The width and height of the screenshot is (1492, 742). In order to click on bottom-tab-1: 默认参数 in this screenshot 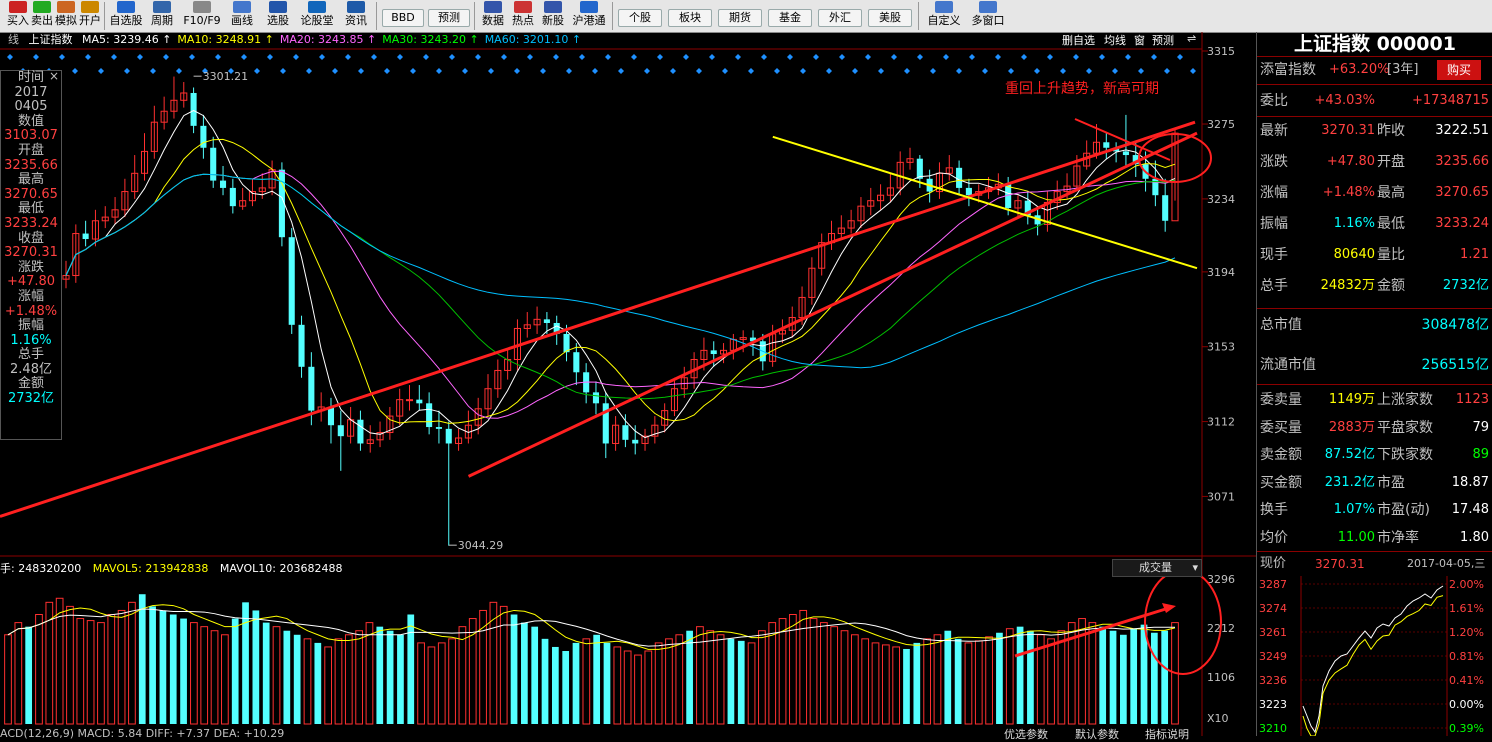, I will do `click(1097, 734)`.